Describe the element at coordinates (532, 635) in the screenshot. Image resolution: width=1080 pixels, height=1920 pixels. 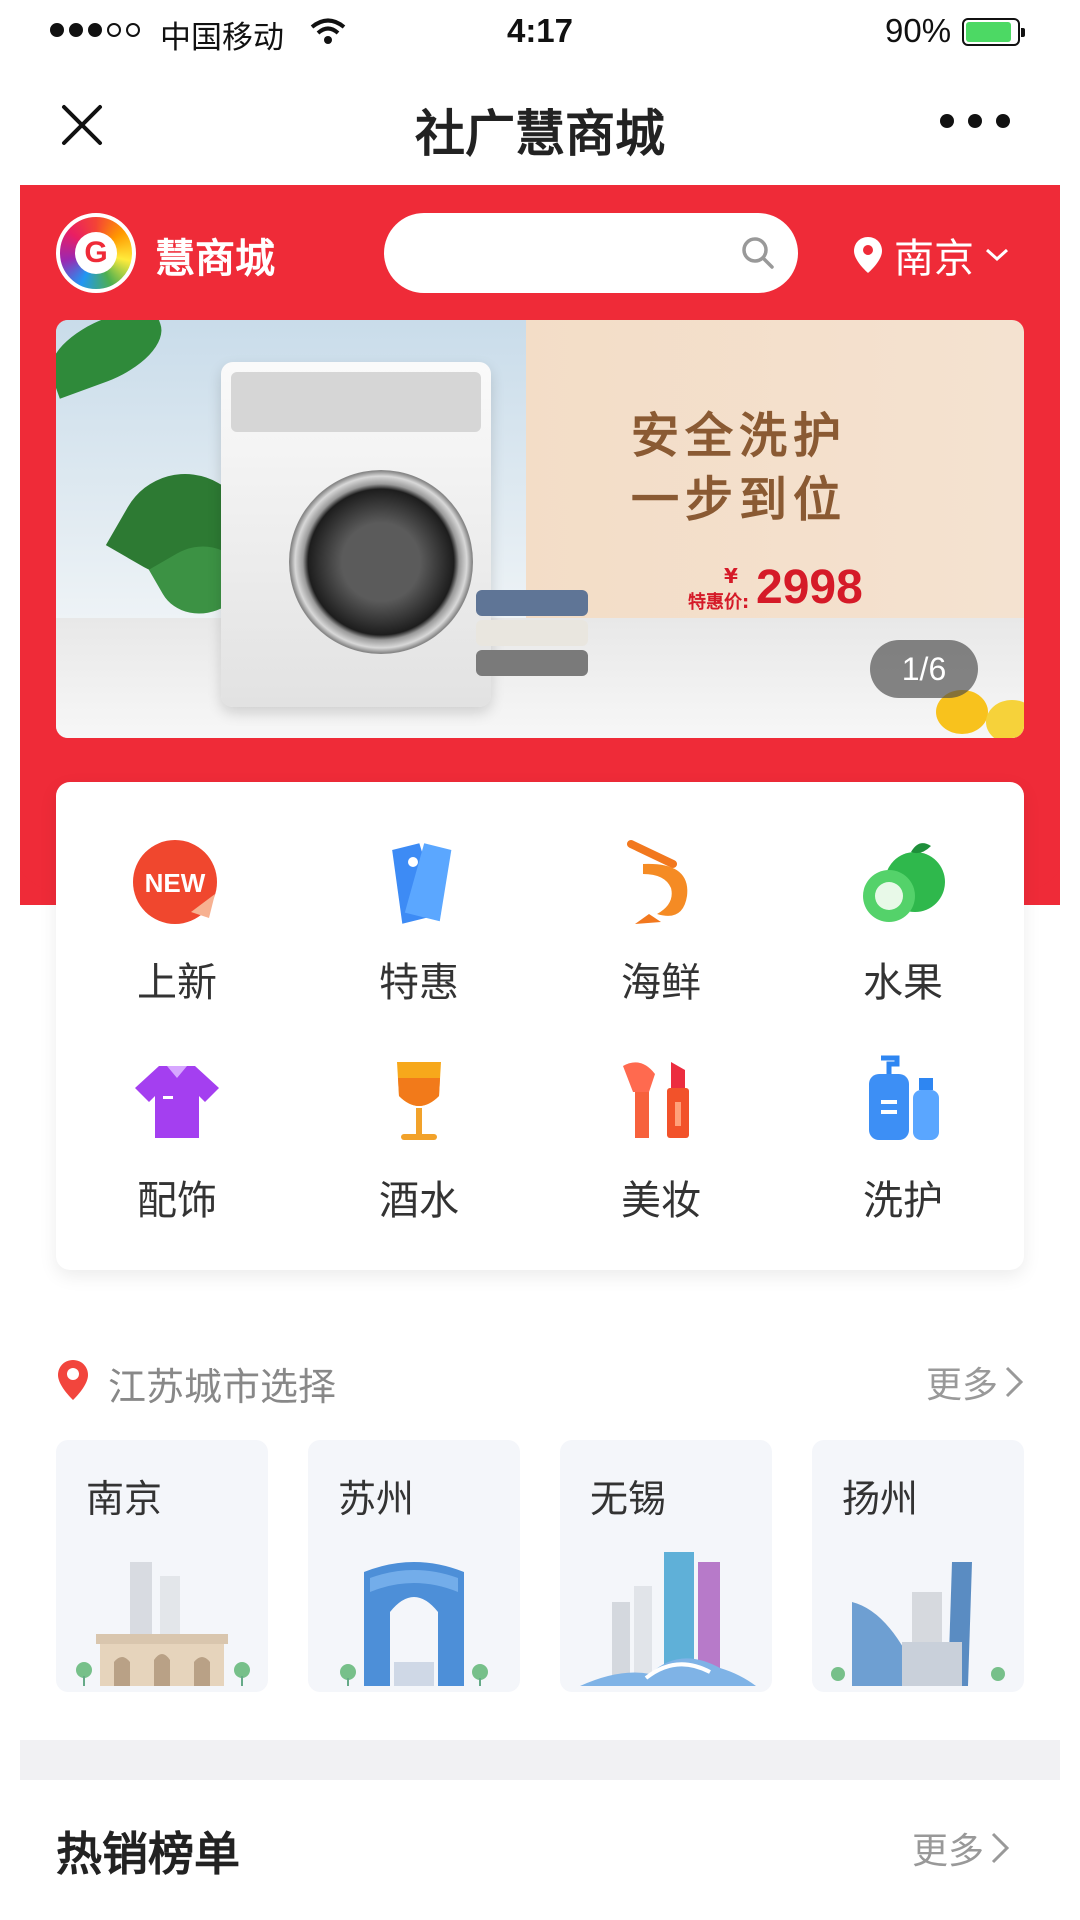
I see `towel-stack-image` at that location.